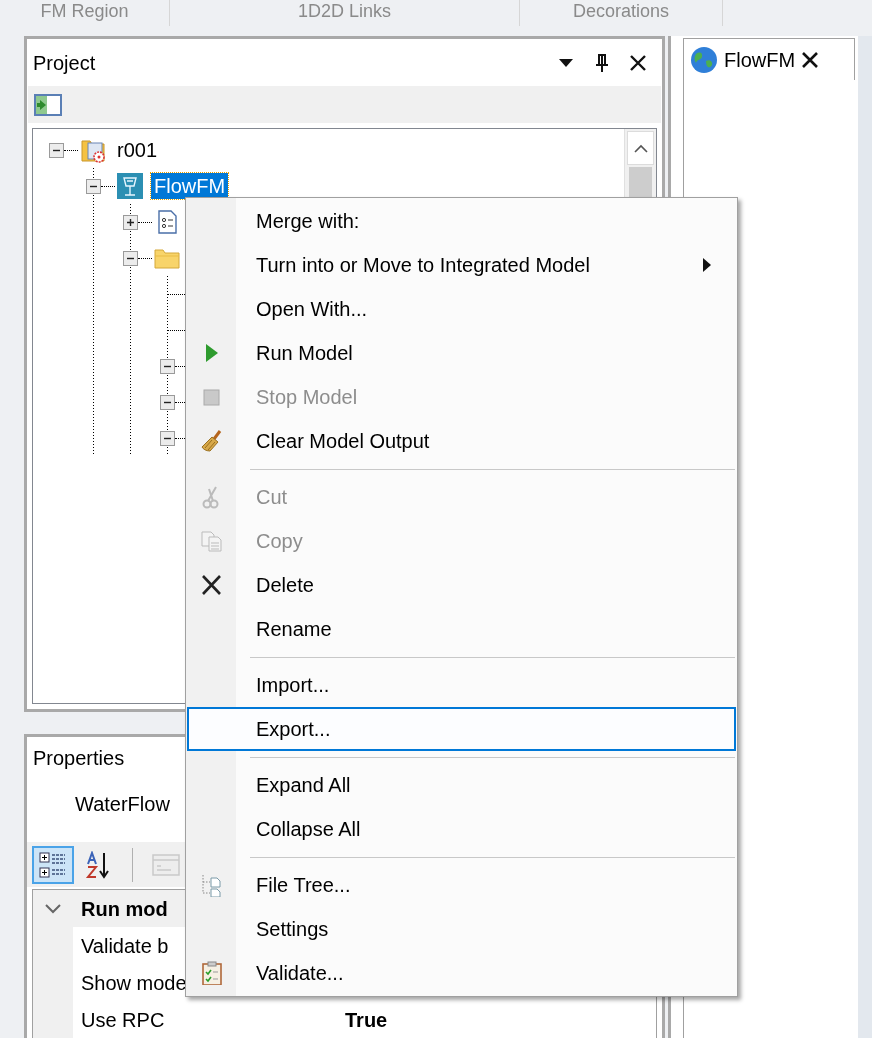  I want to click on category-label: Run mod, so click(124, 908).